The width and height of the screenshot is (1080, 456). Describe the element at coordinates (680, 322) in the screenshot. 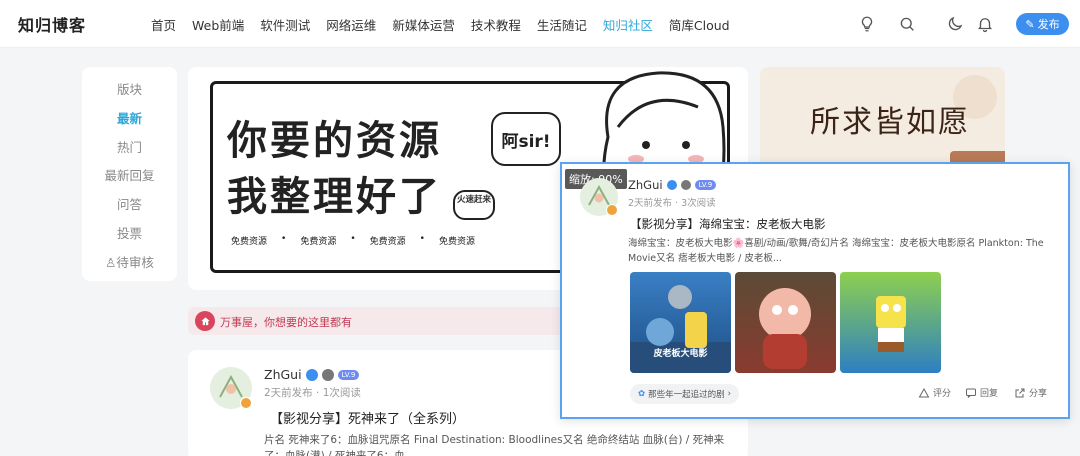

I see `thumbnail-1: 皮老板大电影` at that location.